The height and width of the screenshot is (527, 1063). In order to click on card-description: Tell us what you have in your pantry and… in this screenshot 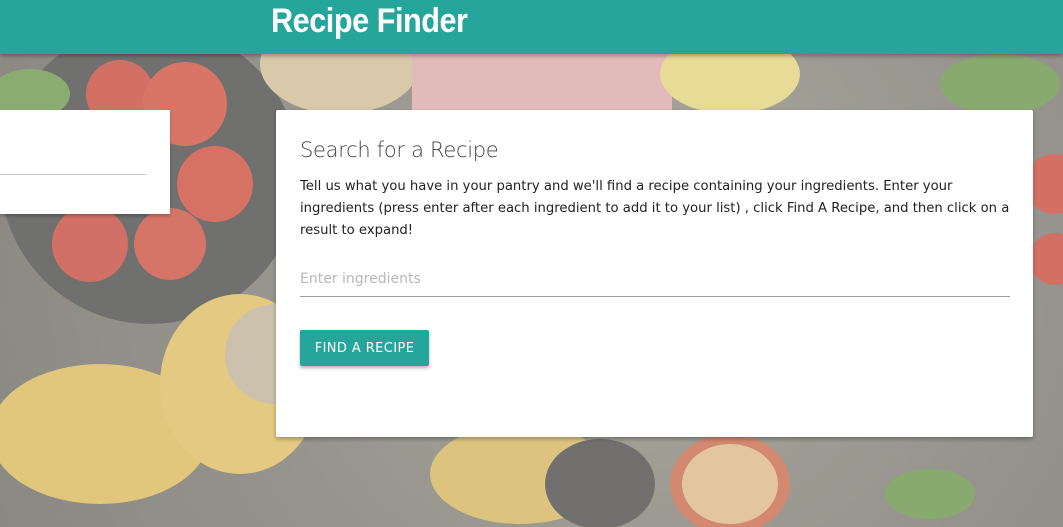, I will do `click(655, 208)`.